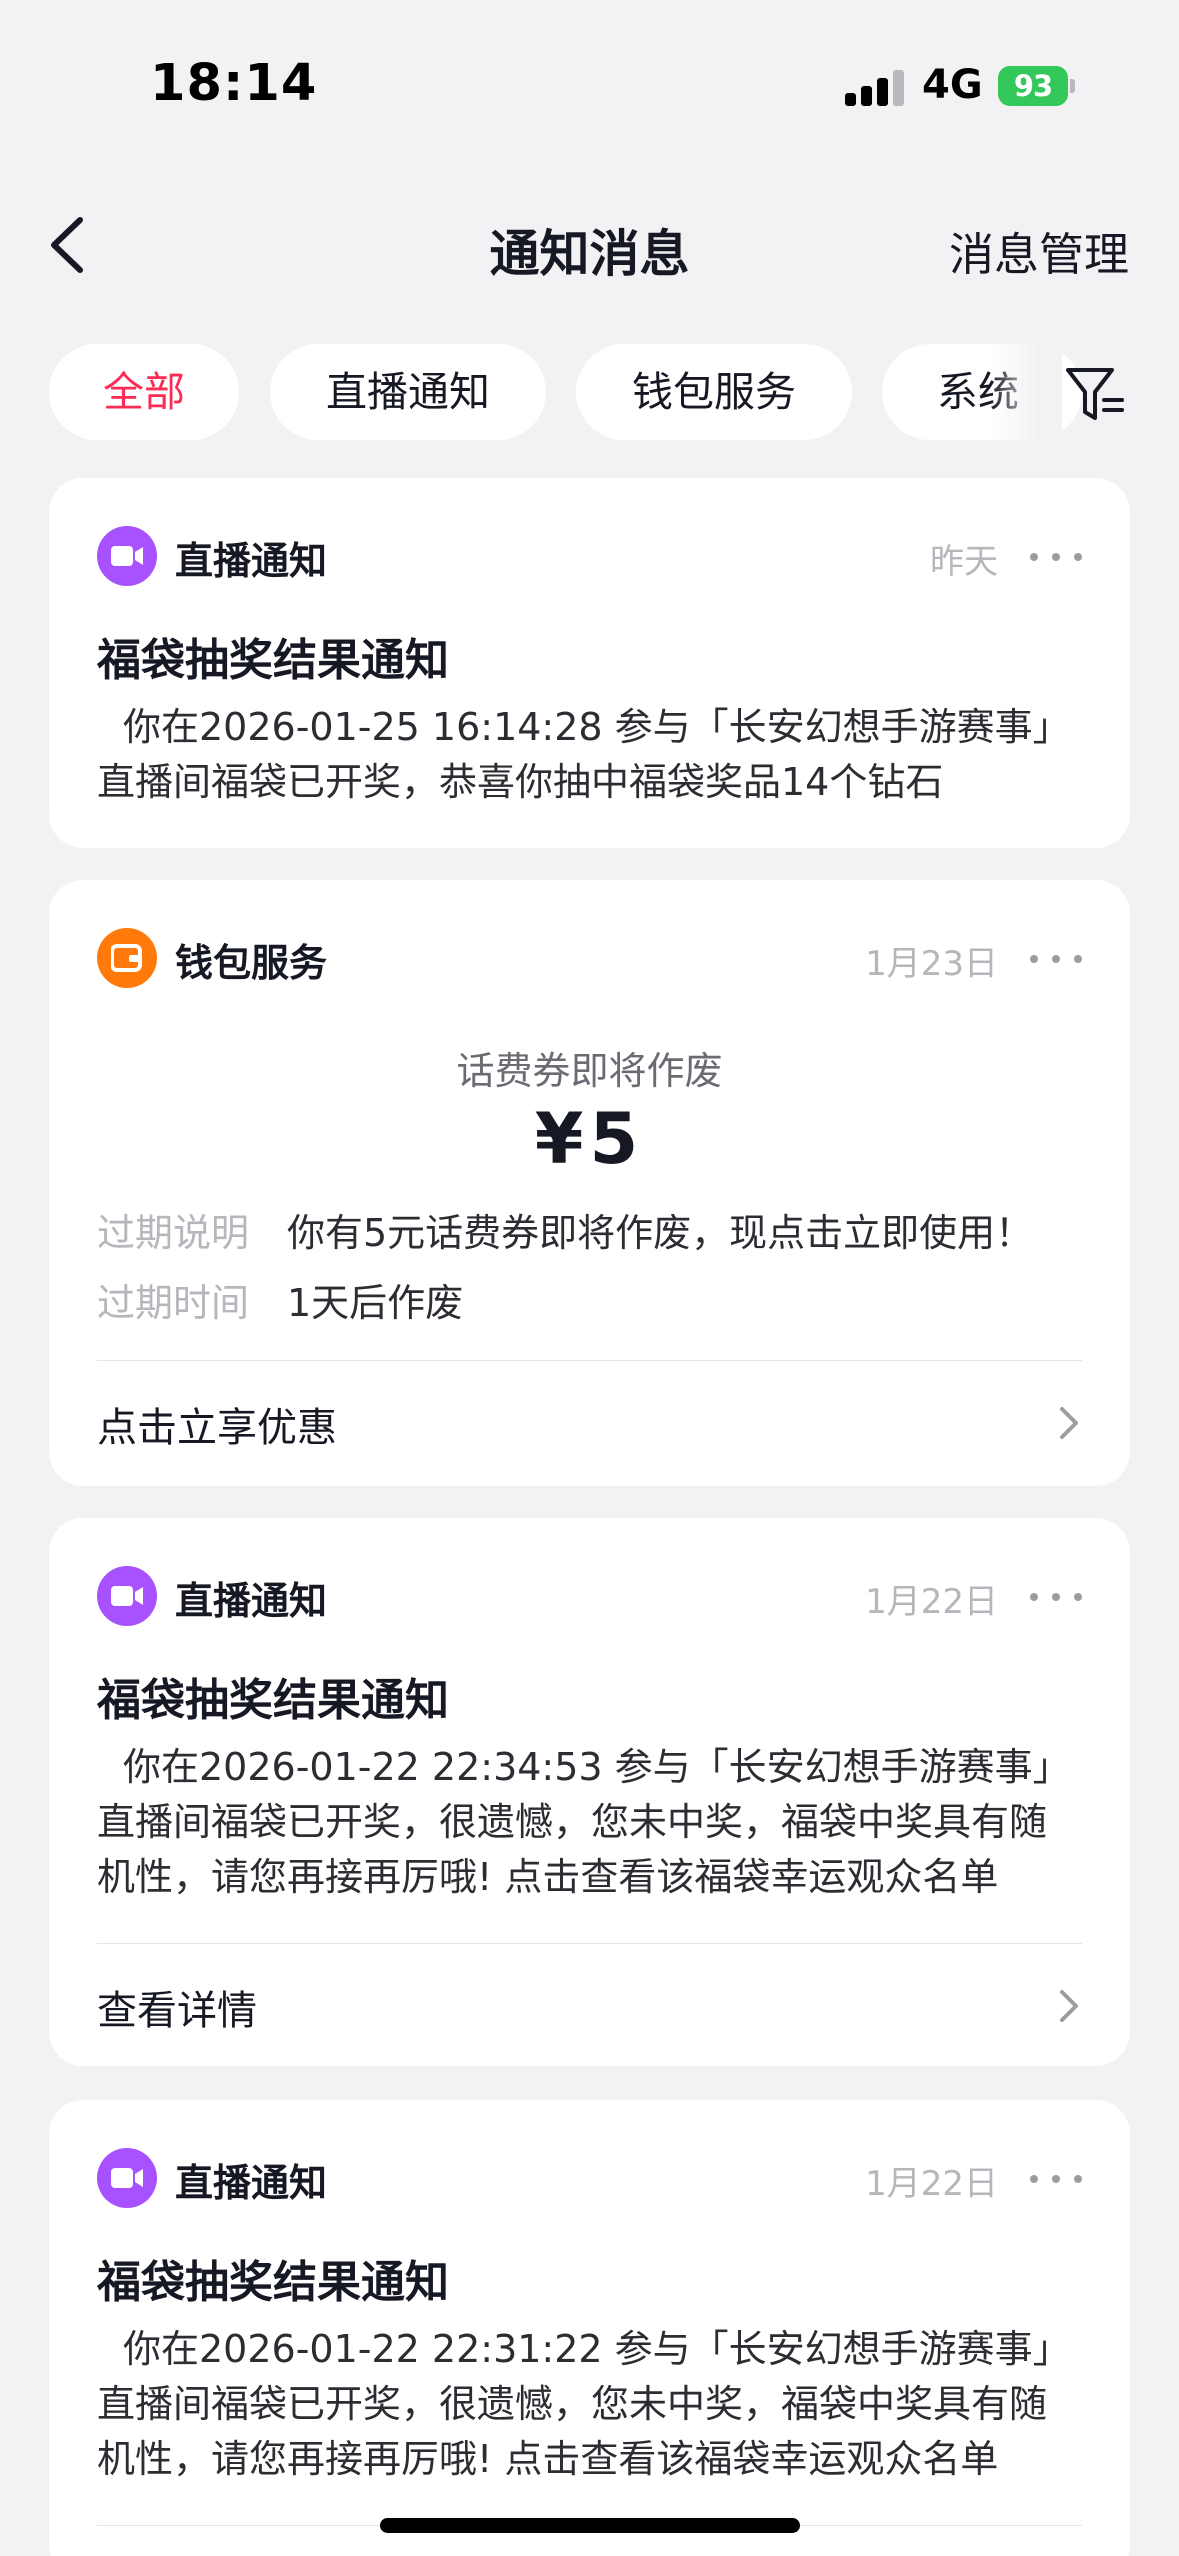  I want to click on field-label: 过期时间, so click(173, 1303).